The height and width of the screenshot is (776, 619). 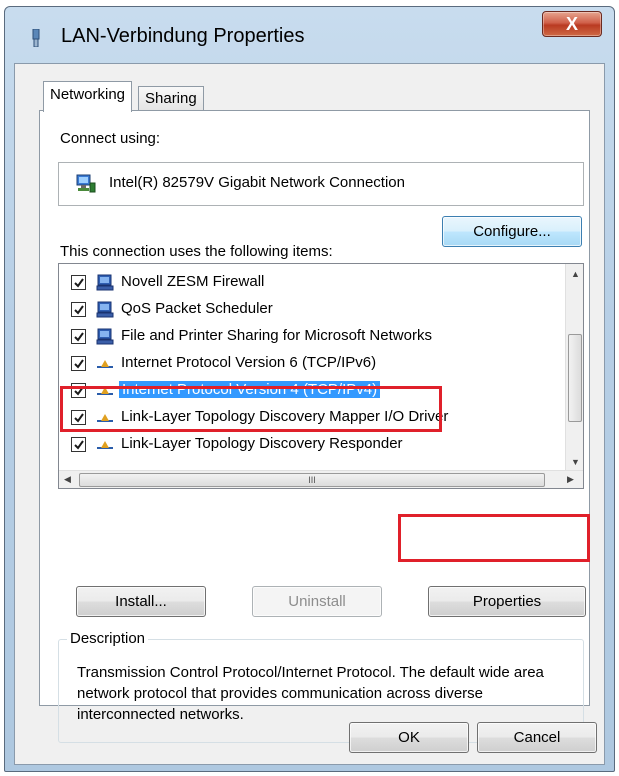 I want to click on vertical-scroll-thumb, so click(x=575, y=378).